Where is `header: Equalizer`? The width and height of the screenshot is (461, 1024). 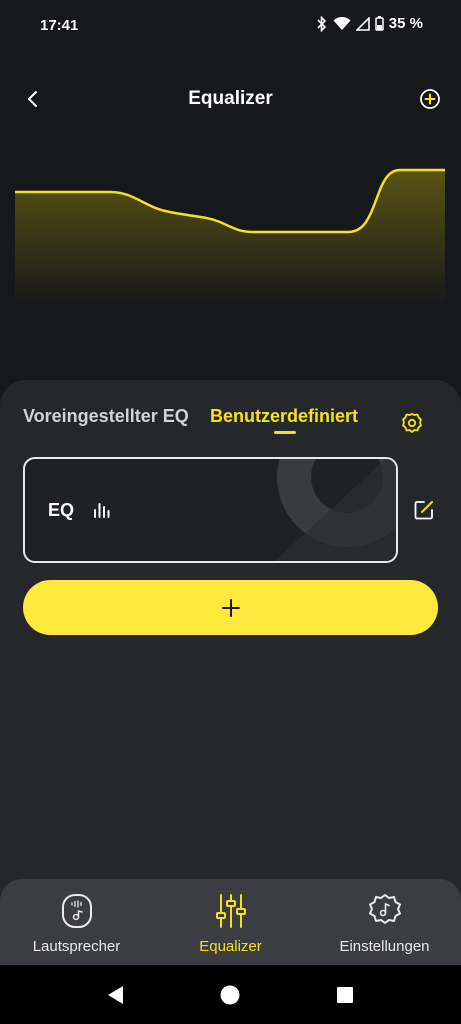 header: Equalizer is located at coordinates (230, 100).